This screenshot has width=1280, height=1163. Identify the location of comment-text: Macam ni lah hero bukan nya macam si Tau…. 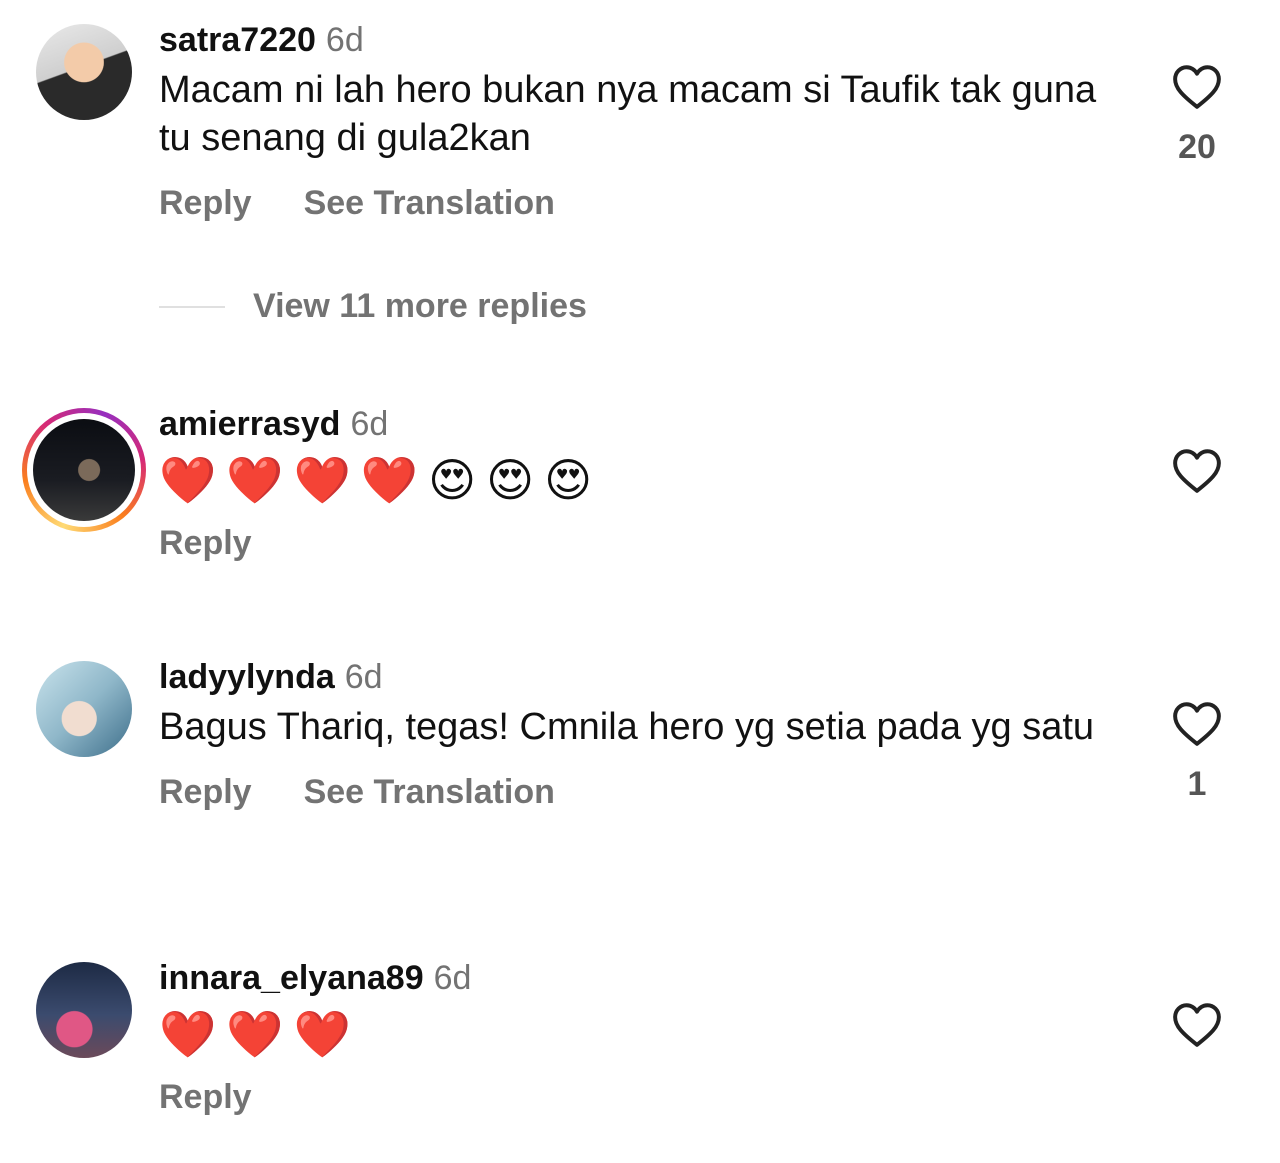
(628, 114).